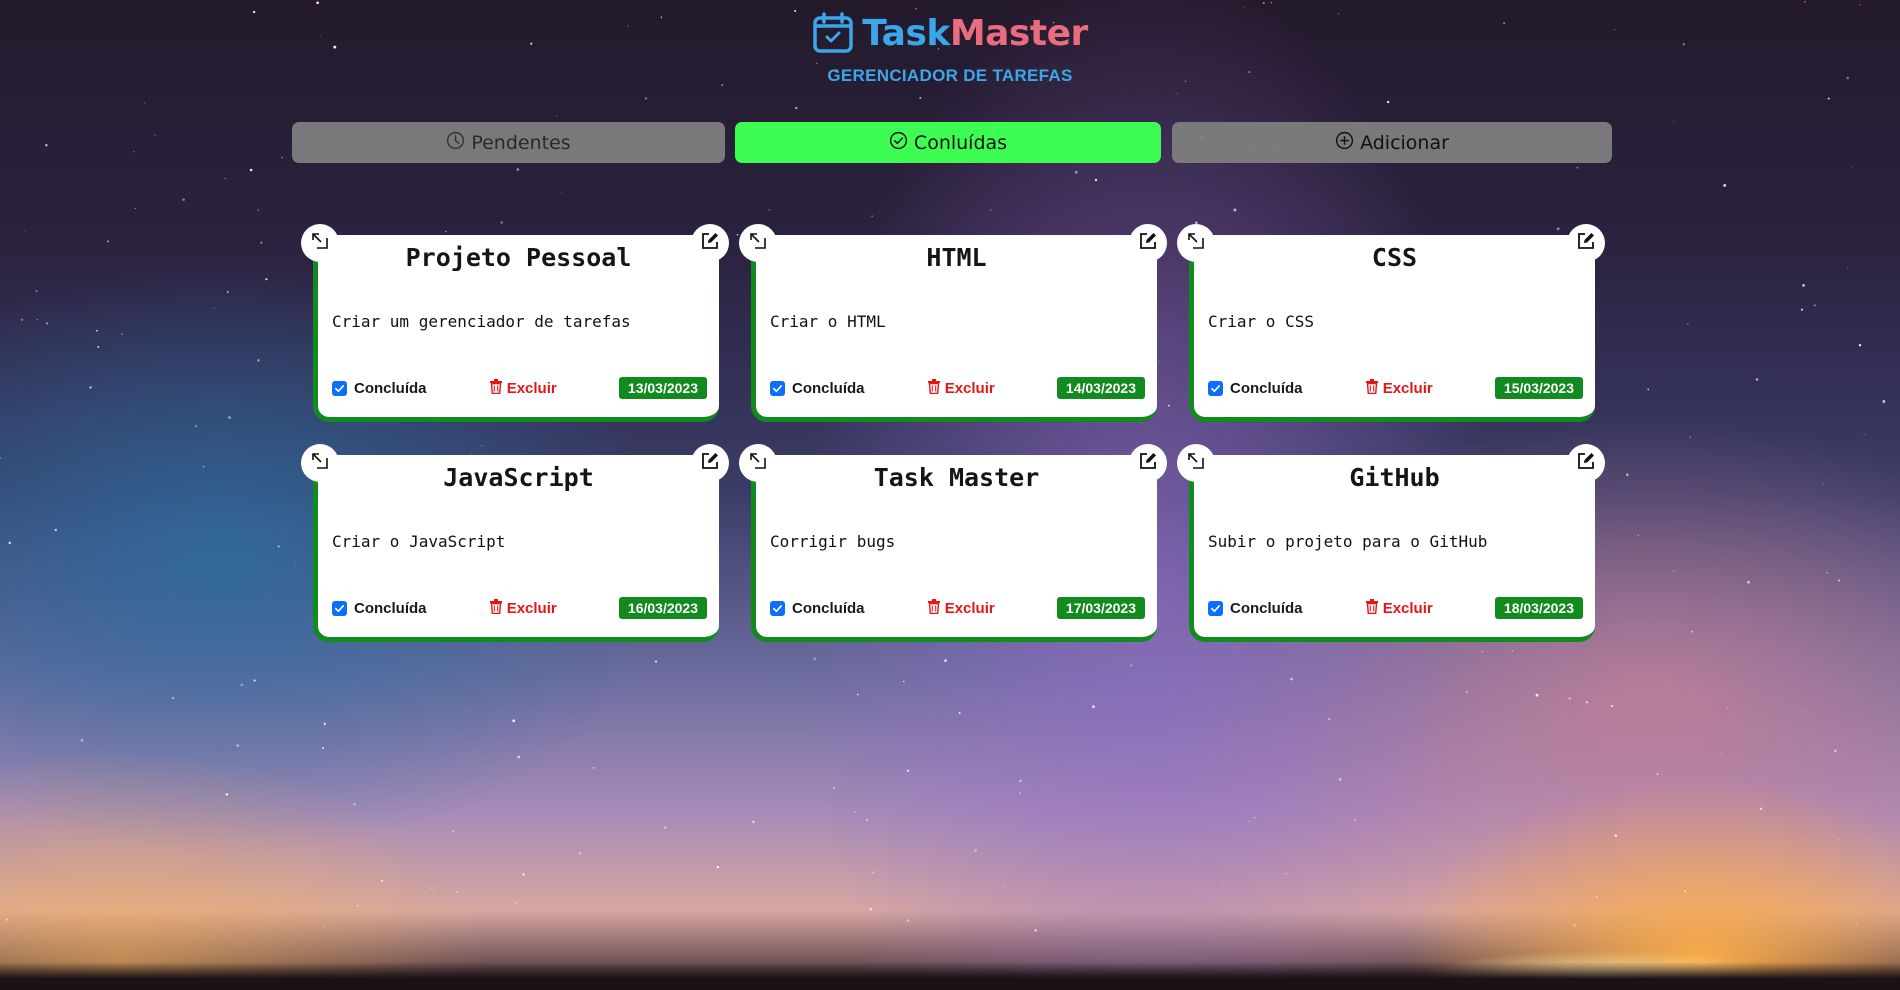 The width and height of the screenshot is (1900, 990). What do you see at coordinates (1392, 142) in the screenshot?
I see `tab-add: Adicionar` at bounding box center [1392, 142].